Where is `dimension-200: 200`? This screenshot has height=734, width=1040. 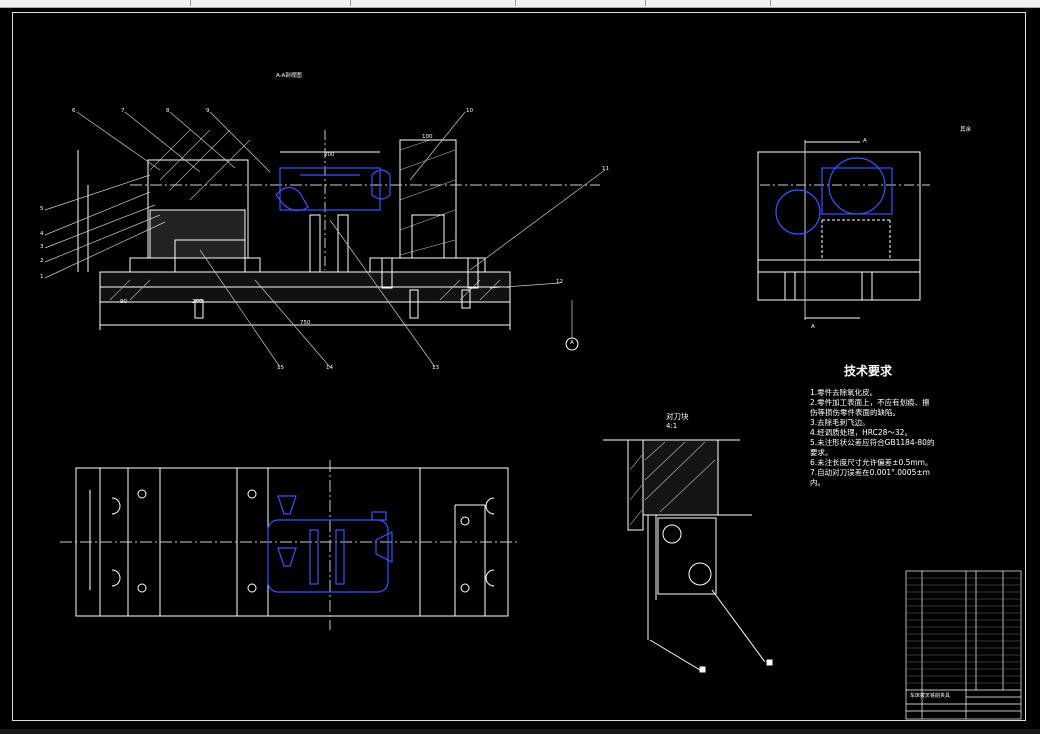 dimension-200: 200 is located at coordinates (329, 155).